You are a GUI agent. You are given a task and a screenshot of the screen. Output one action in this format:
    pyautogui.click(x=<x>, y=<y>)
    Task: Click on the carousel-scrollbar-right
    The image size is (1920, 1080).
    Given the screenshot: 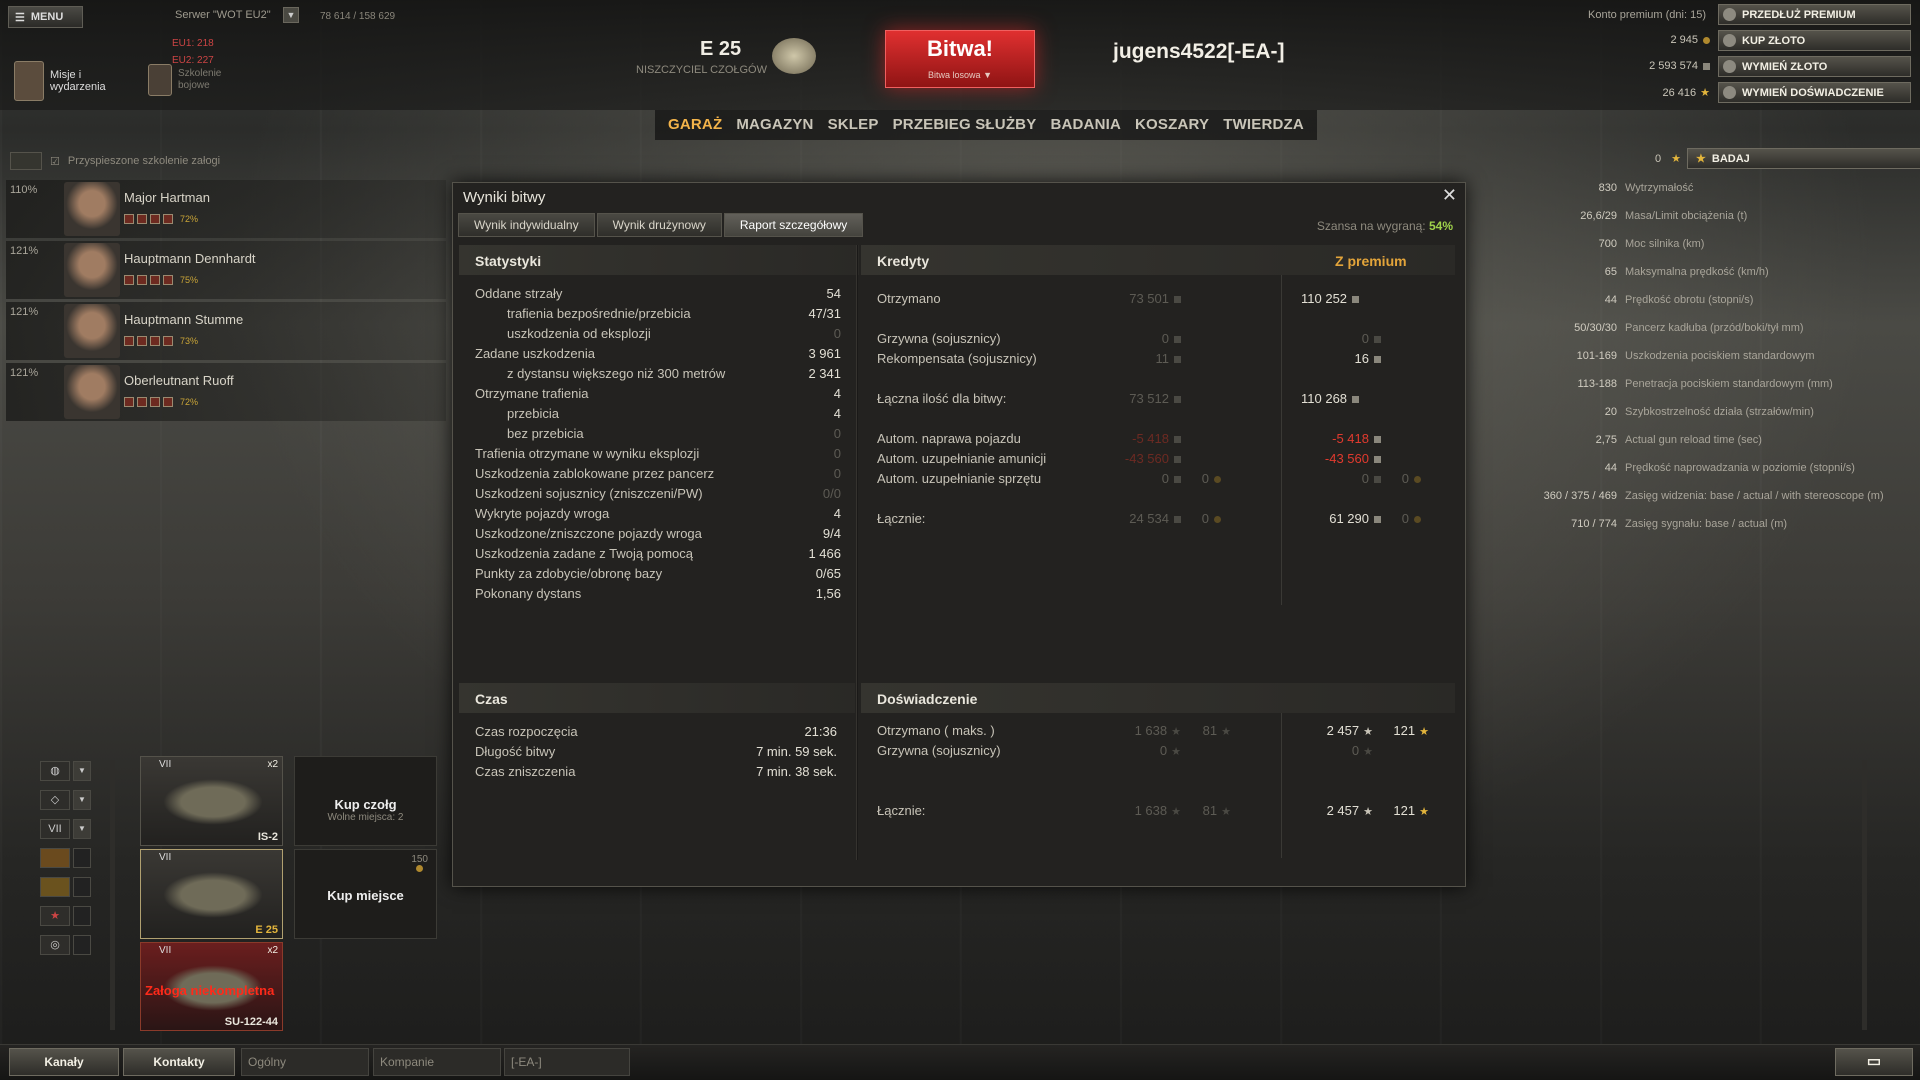 What is the action you would take?
    pyautogui.click(x=1864, y=895)
    